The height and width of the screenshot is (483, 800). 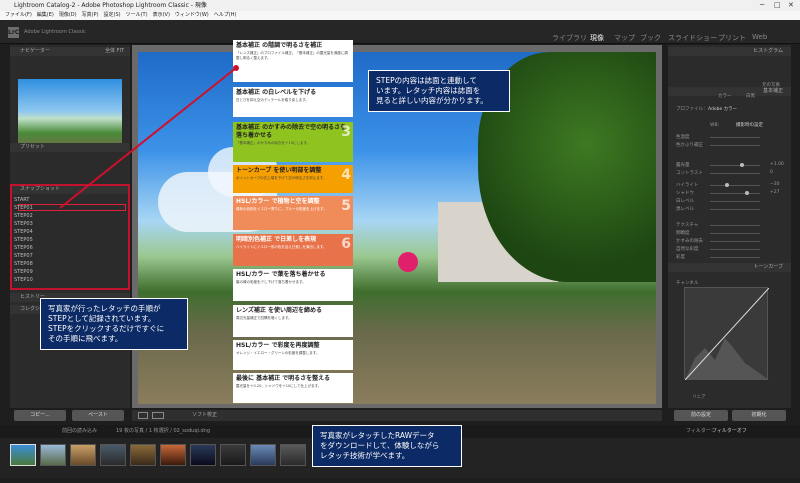 I want to click on clarity-slider, so click(x=735, y=233).